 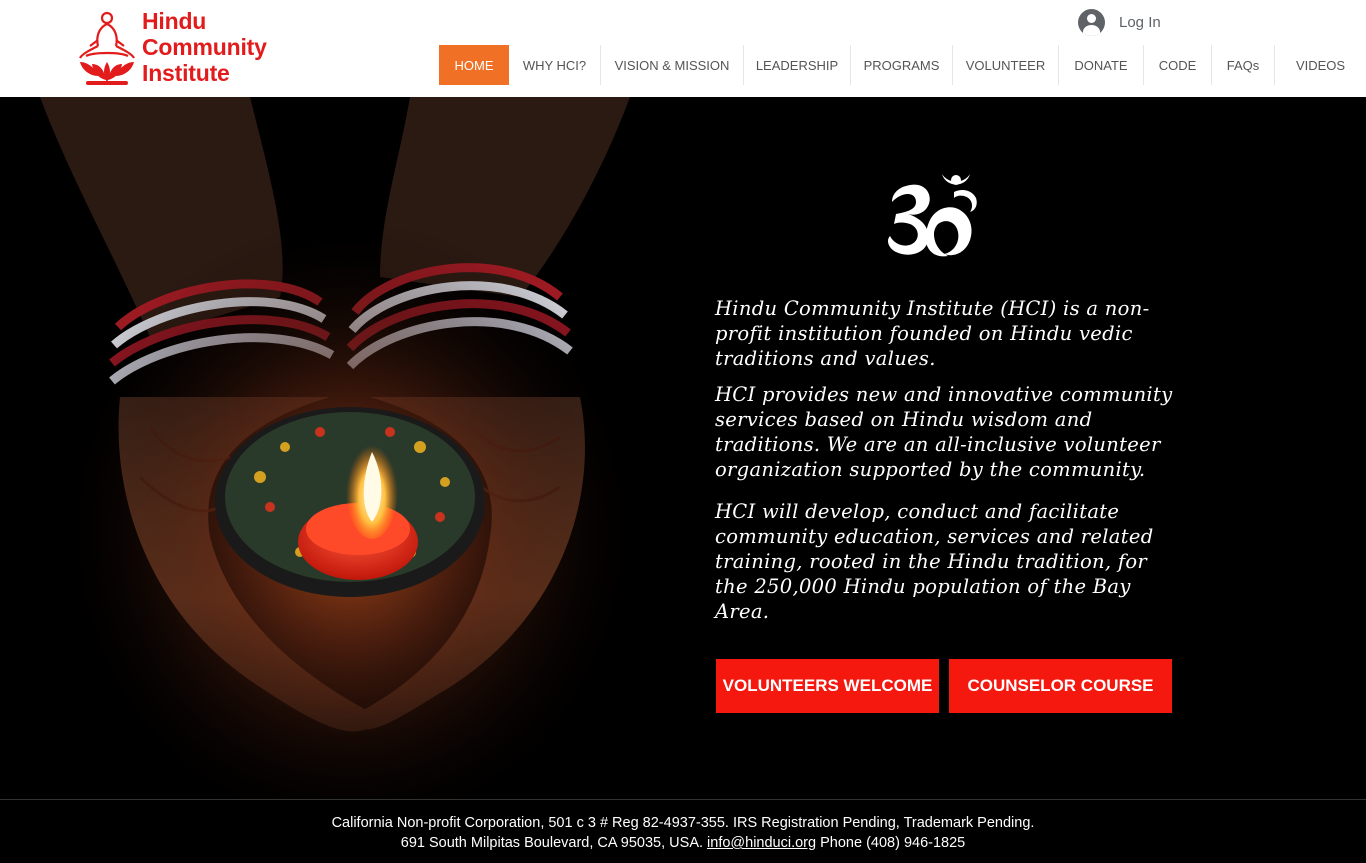 What do you see at coordinates (672, 65) in the screenshot?
I see `nav-vision-mission: VISION & MISSION` at bounding box center [672, 65].